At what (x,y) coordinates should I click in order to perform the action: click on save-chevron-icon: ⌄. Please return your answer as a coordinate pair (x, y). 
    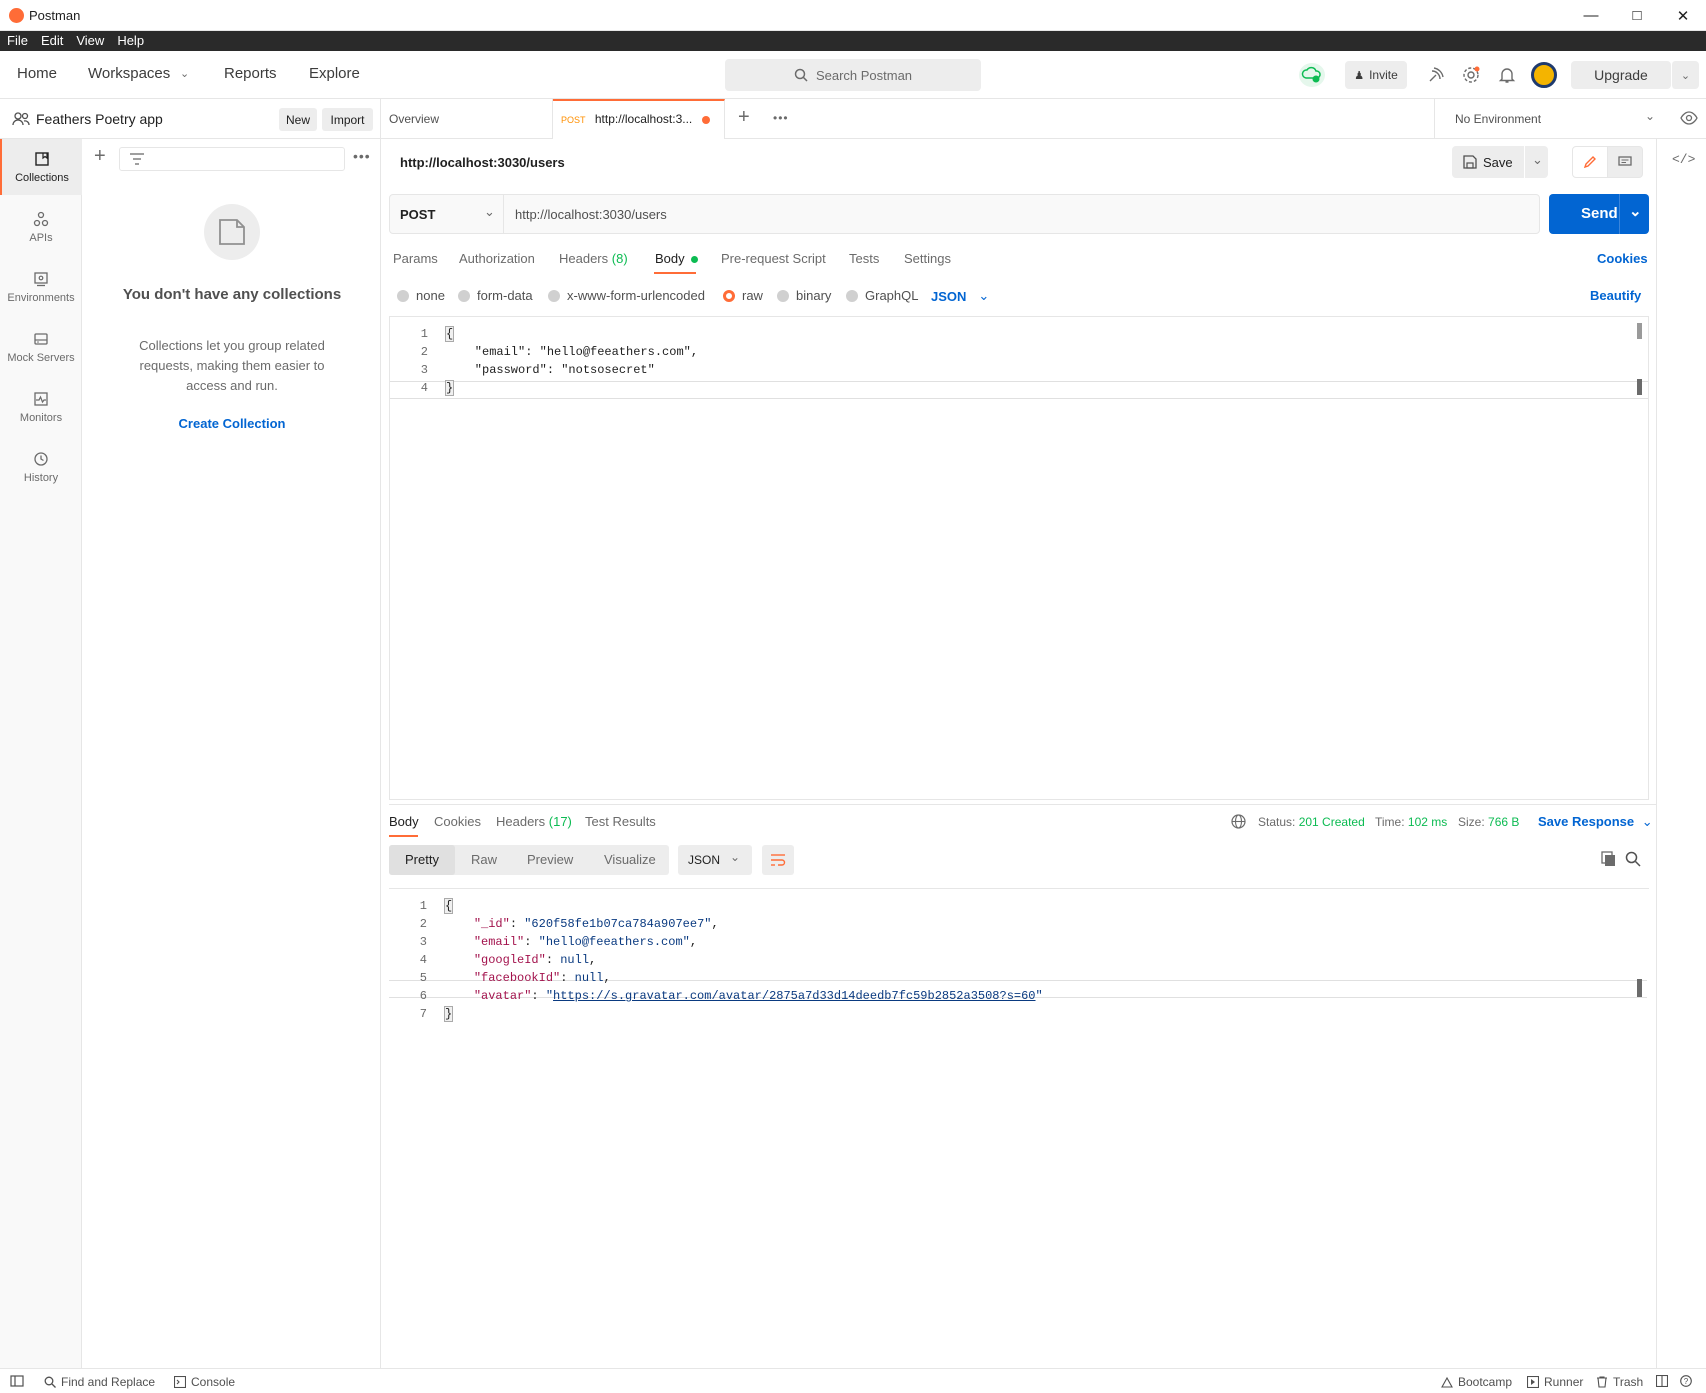
    Looking at the image, I should click on (1537, 160).